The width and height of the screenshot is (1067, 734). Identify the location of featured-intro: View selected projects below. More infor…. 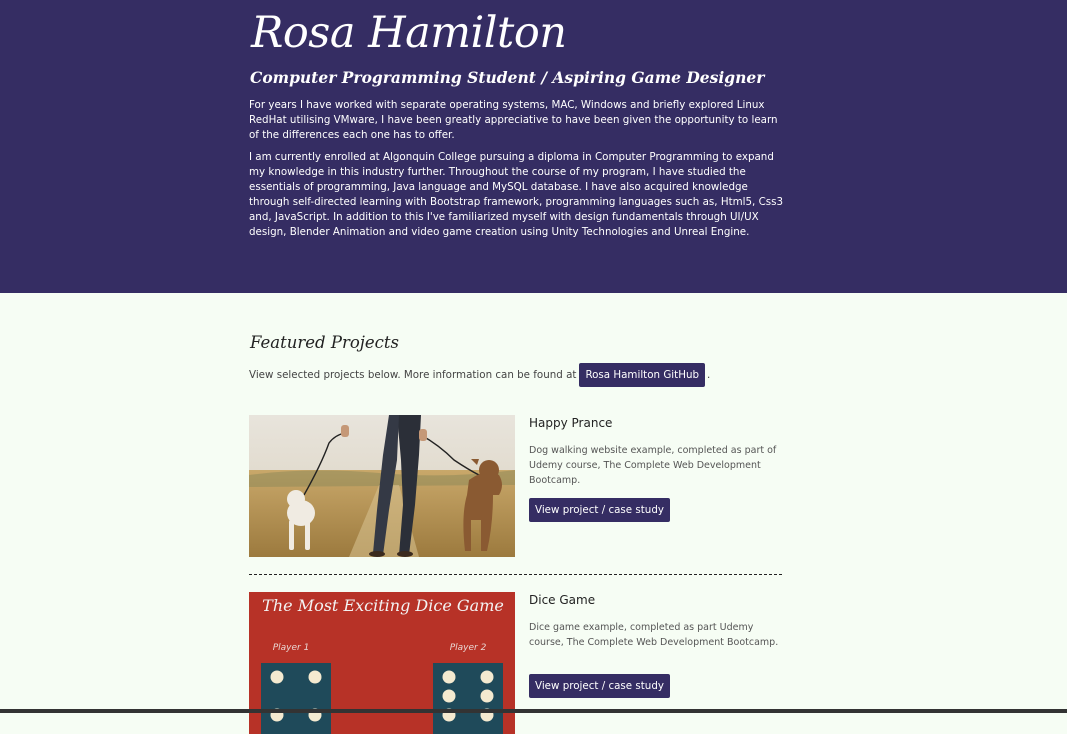
(479, 375).